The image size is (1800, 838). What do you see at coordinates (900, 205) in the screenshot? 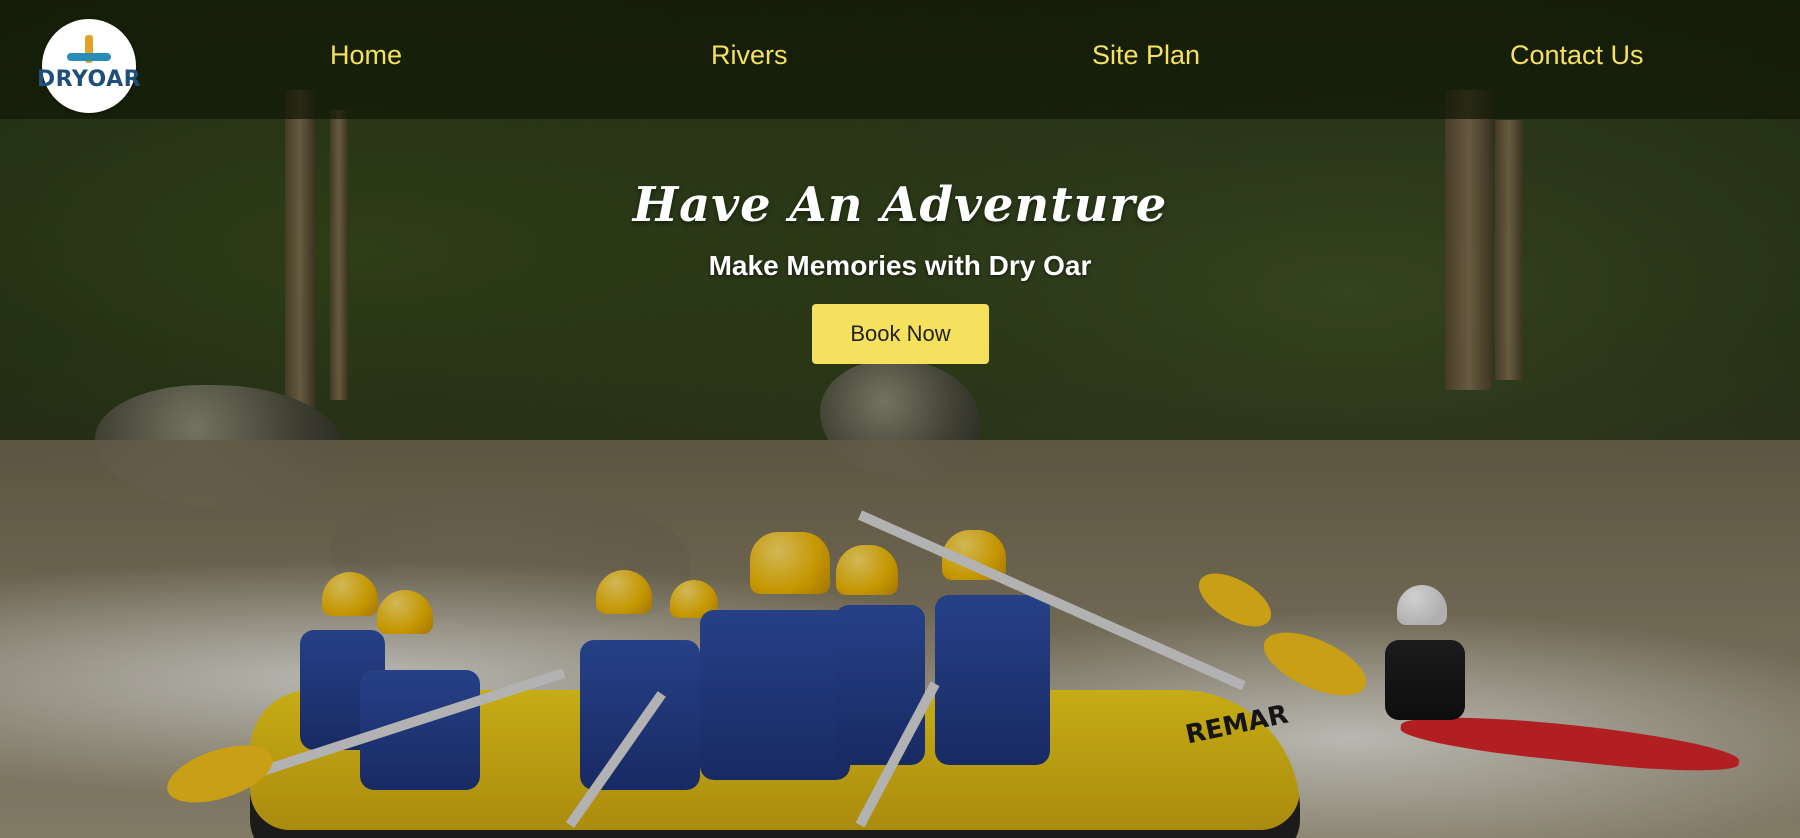
I see `hero-title: Have An Adventure` at bounding box center [900, 205].